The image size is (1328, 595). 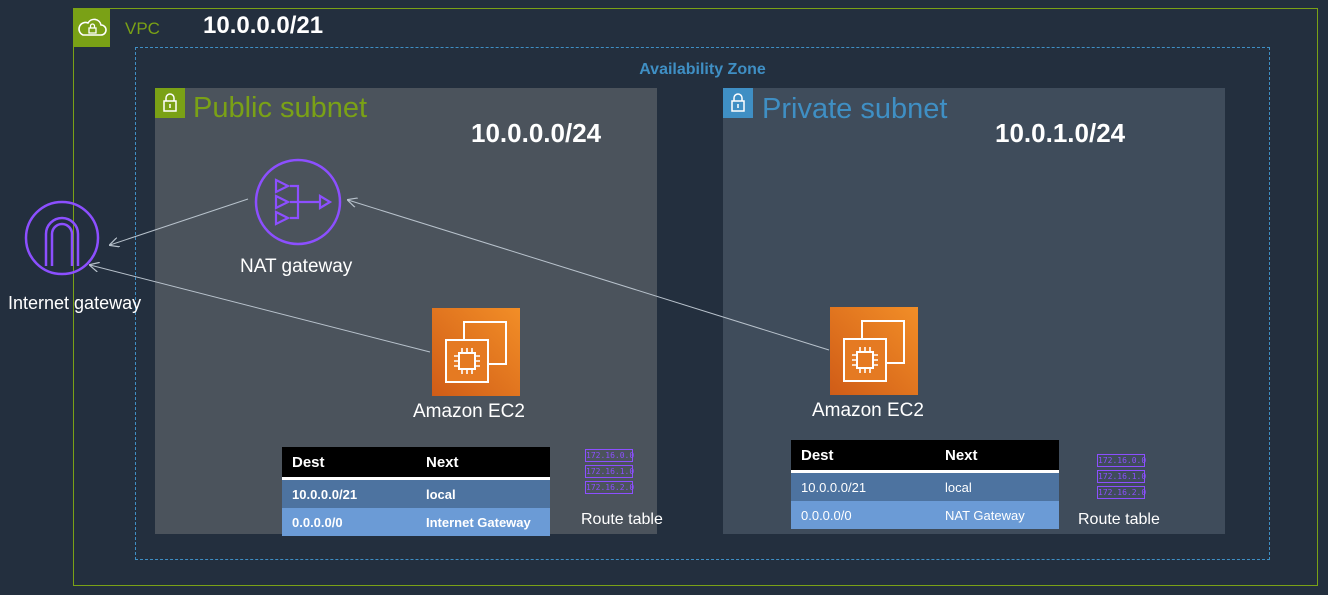 I want to click on internet-gateway-label: Internet gateway, so click(x=75, y=303).